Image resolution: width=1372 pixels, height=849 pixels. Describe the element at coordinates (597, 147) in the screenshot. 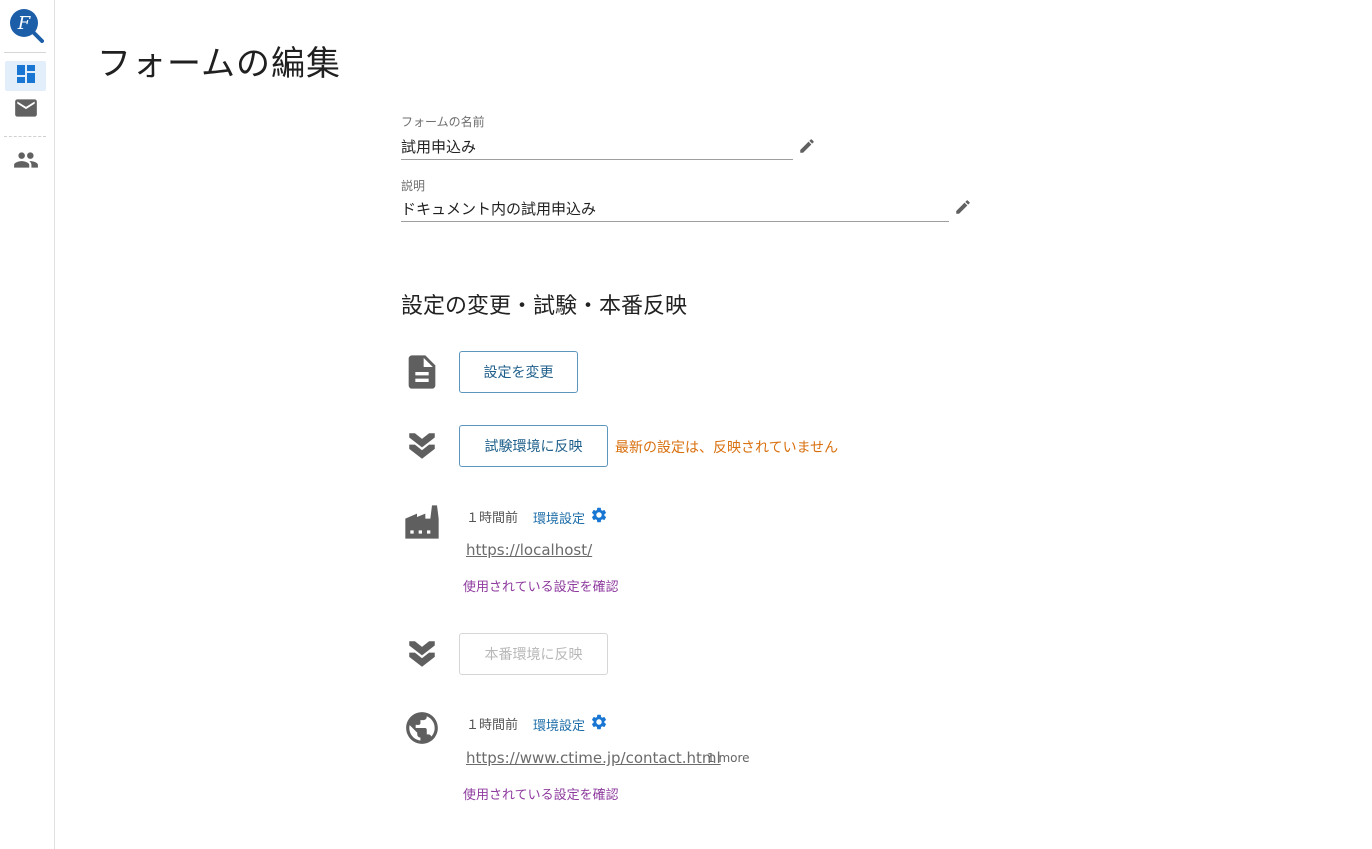

I see `form-name-input` at that location.